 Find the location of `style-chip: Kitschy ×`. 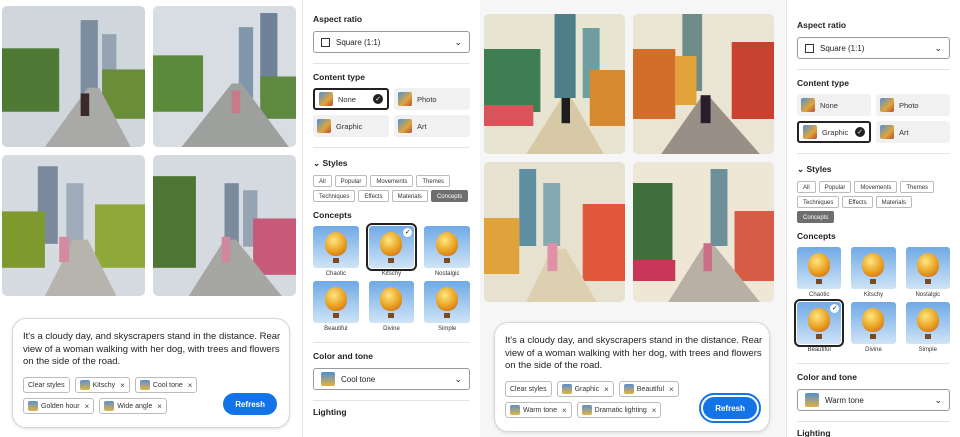

style-chip: Kitschy × is located at coordinates (102, 385).